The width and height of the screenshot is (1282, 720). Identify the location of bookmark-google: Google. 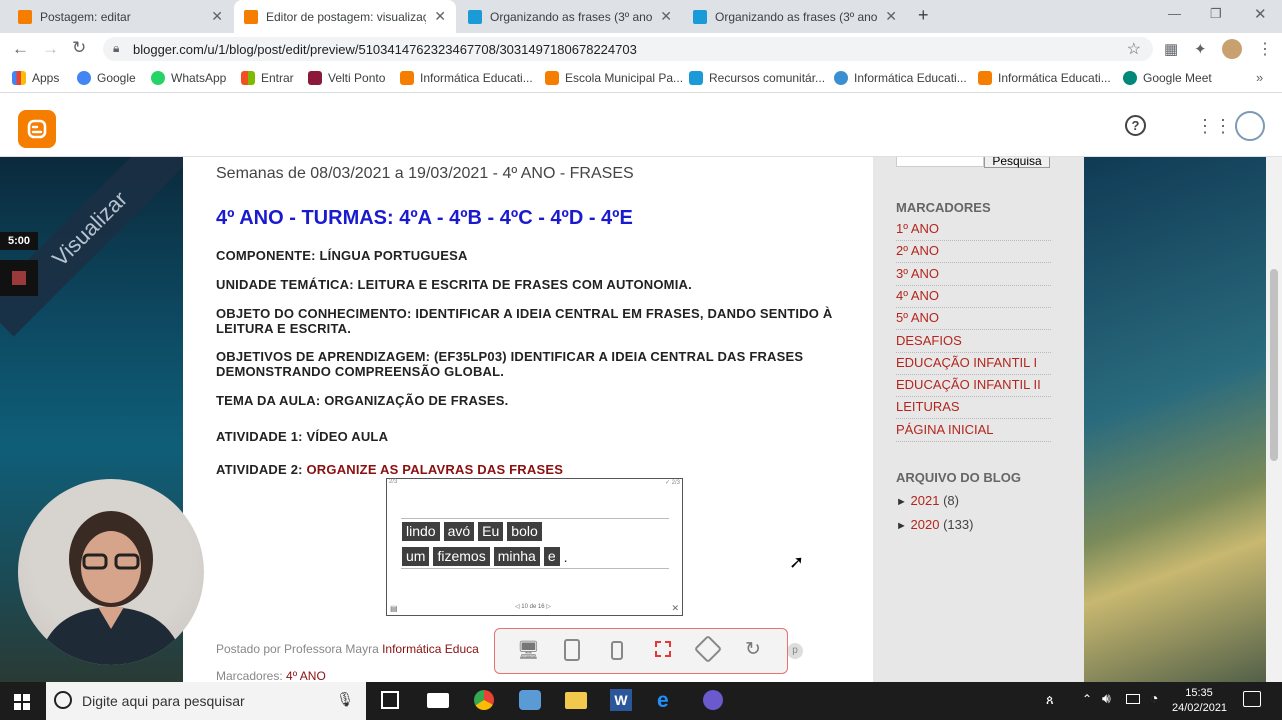
(106, 78).